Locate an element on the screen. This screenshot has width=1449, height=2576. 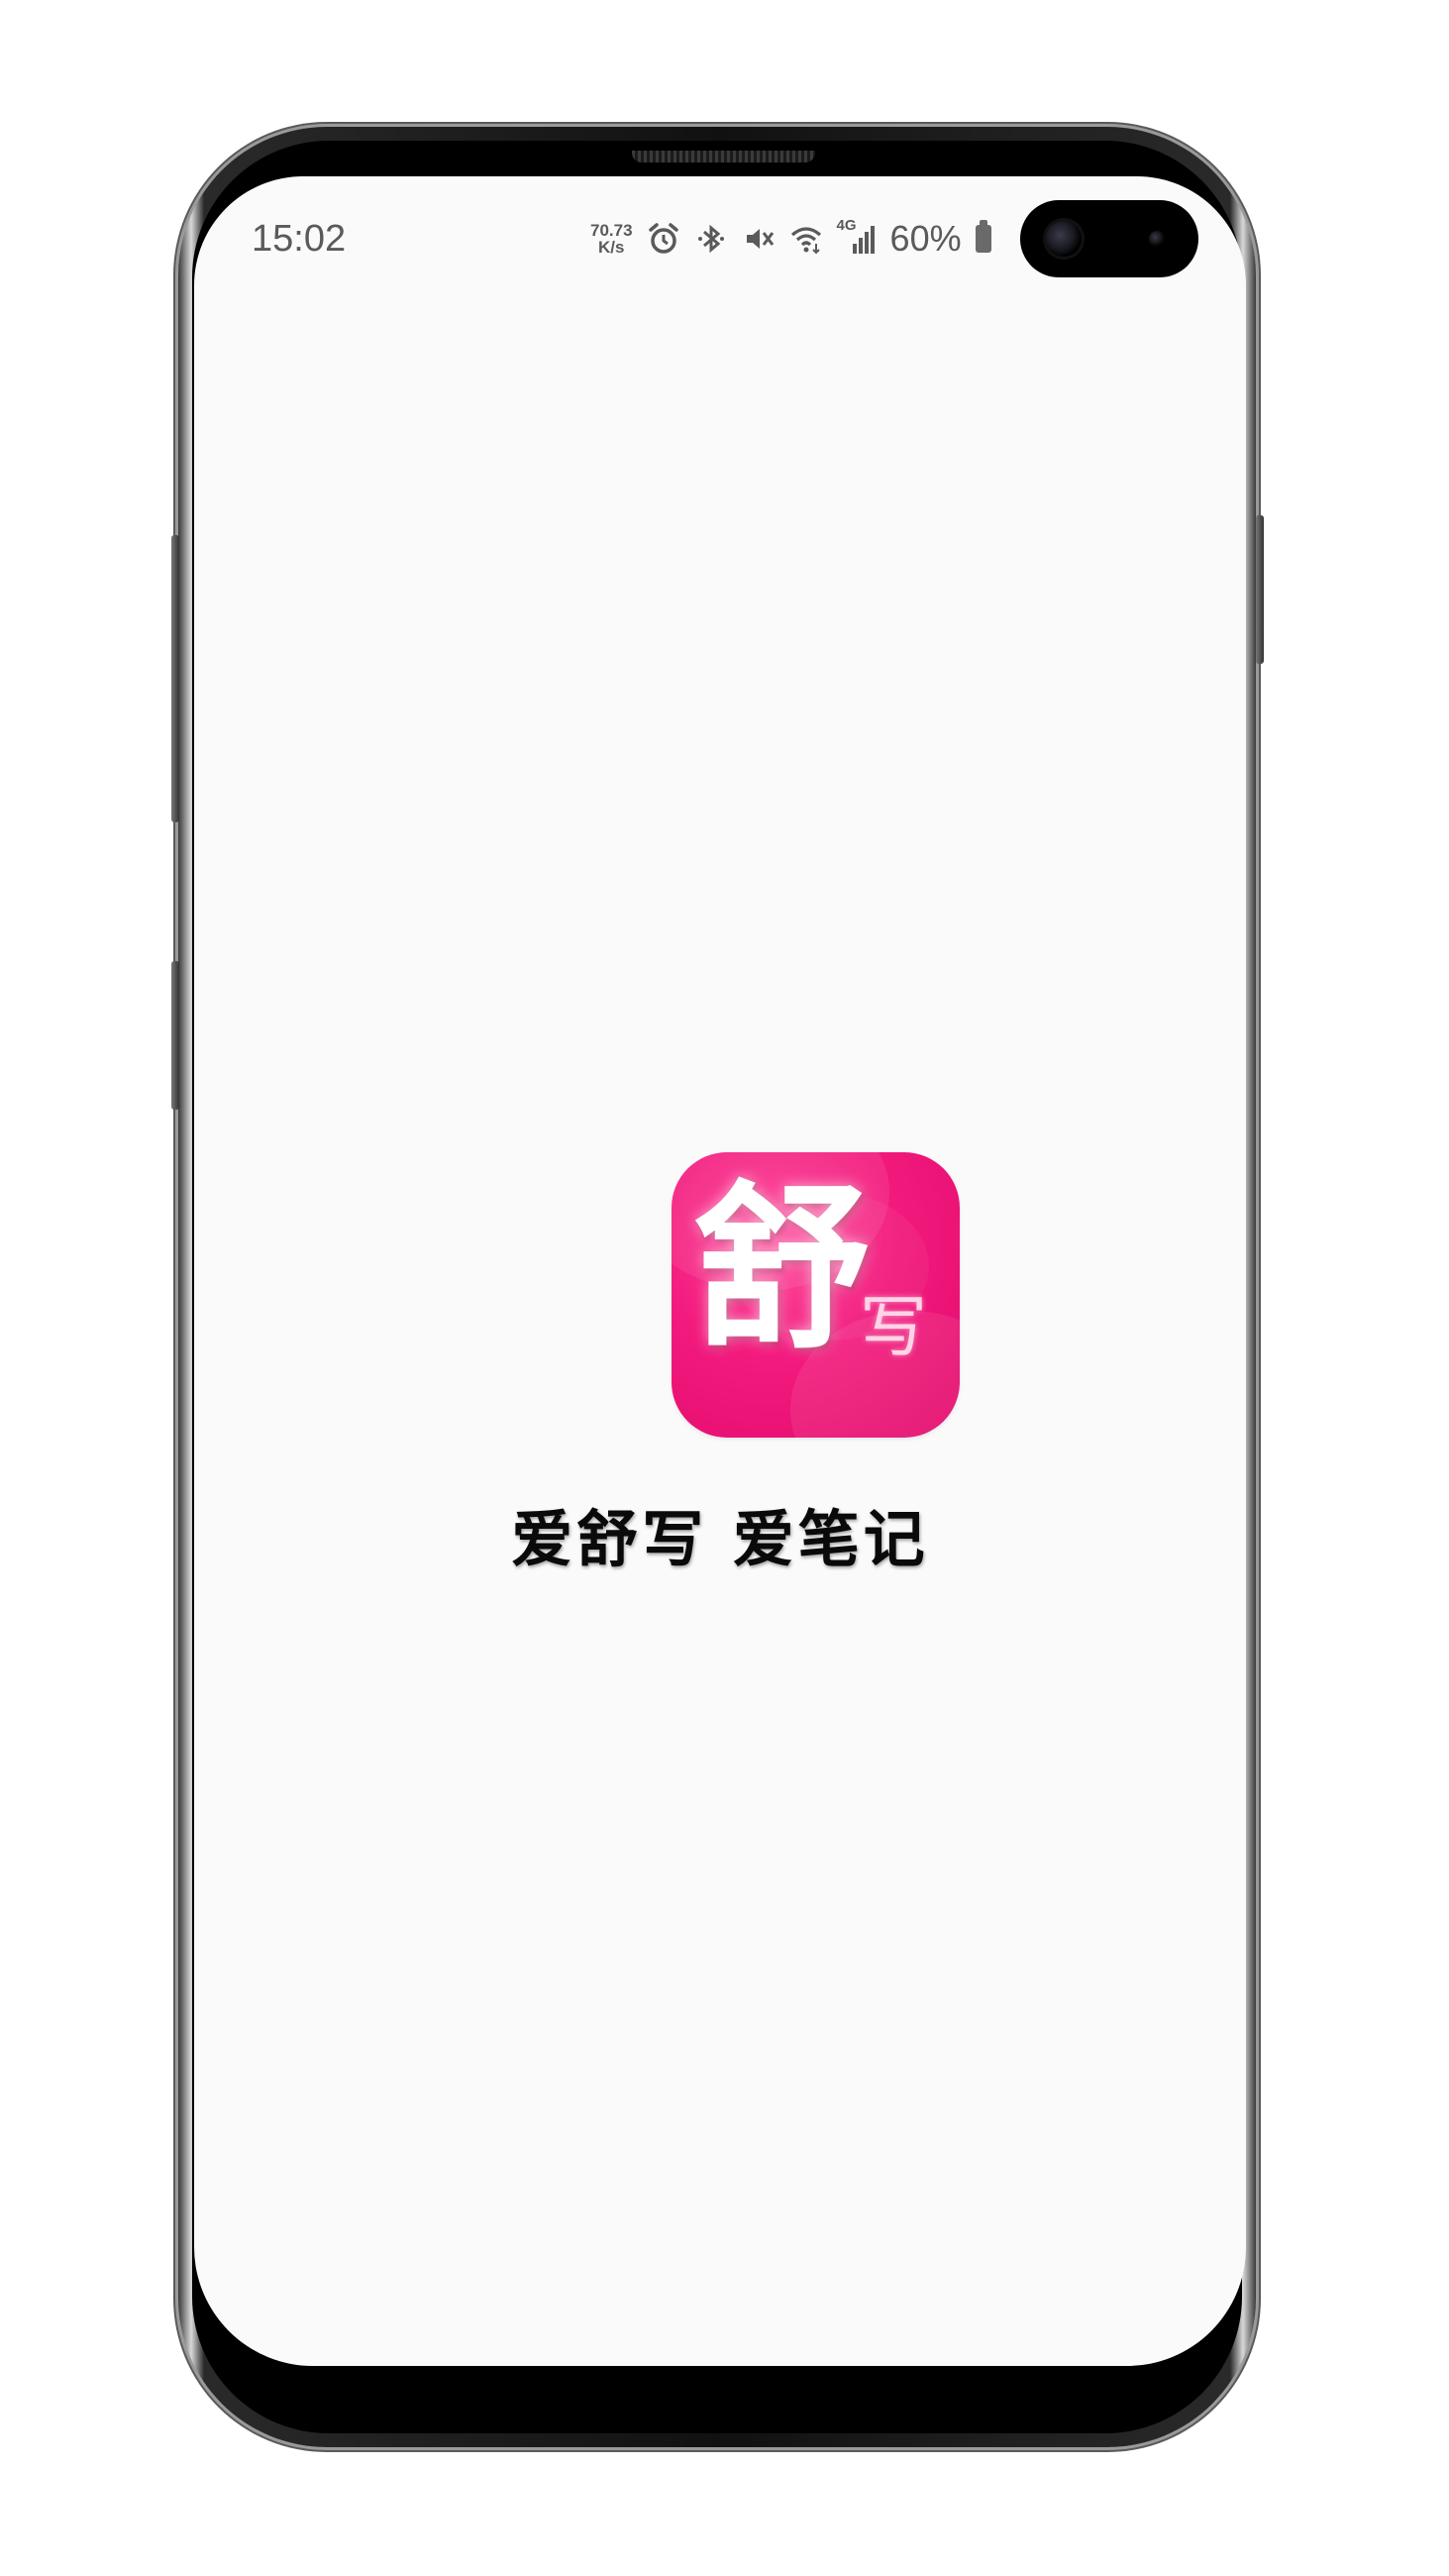
earpiece-speaker is located at coordinates (723, 157).